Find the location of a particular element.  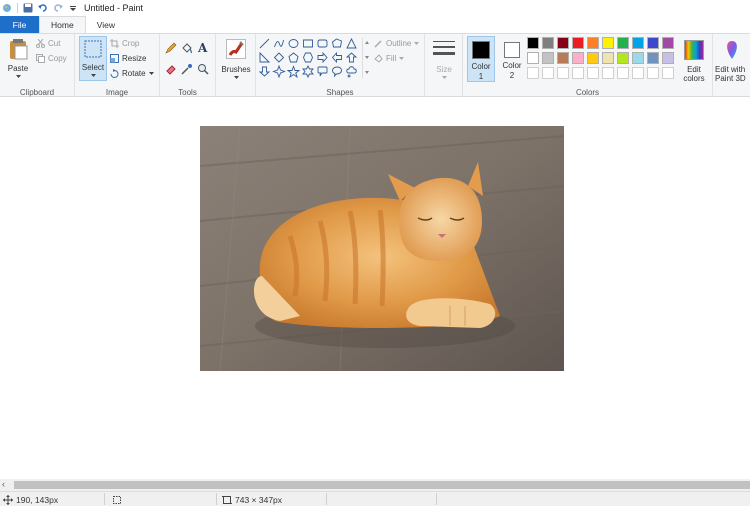

brushes-group: Brushes is located at coordinates (236, 66).